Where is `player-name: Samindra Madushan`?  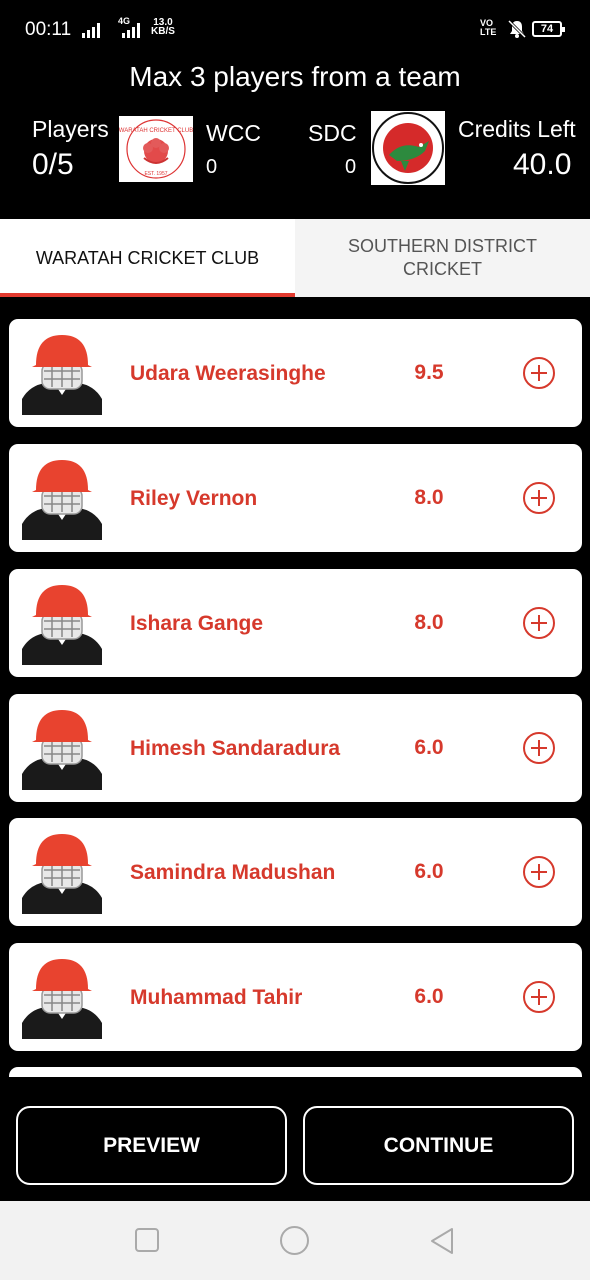
player-name: Samindra Madushan is located at coordinates (233, 872).